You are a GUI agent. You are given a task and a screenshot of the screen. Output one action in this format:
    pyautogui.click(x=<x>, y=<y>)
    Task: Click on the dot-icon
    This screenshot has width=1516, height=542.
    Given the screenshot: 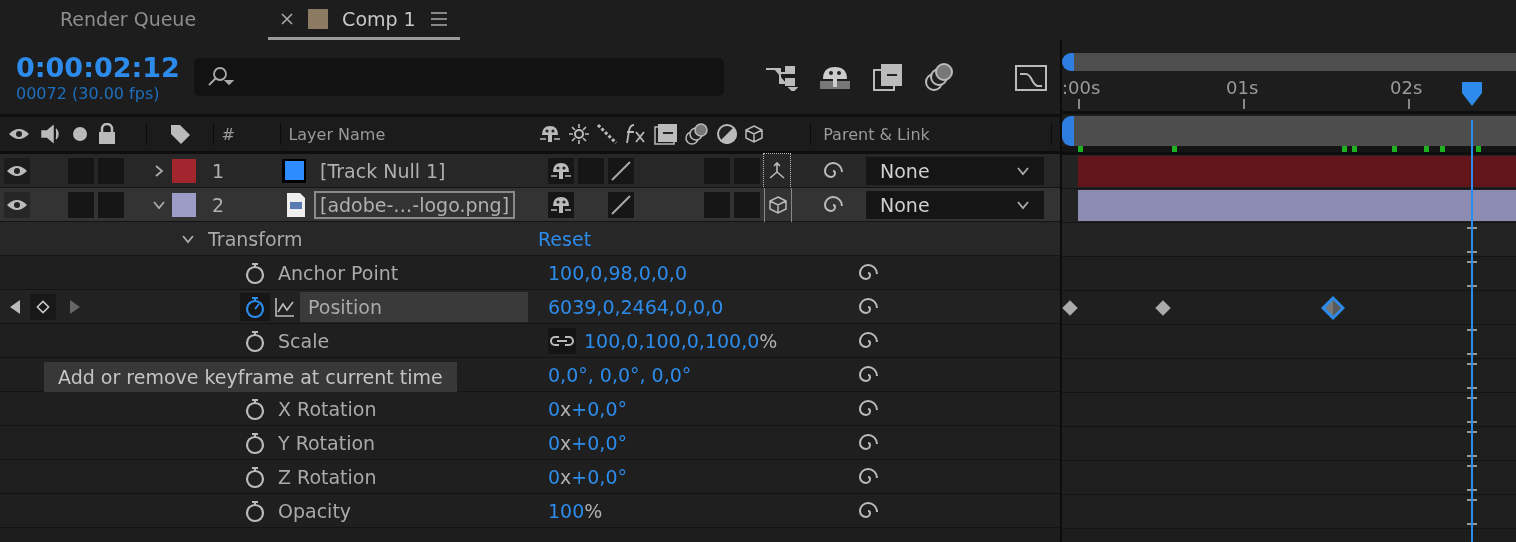 What is the action you would take?
    pyautogui.click(x=80, y=134)
    